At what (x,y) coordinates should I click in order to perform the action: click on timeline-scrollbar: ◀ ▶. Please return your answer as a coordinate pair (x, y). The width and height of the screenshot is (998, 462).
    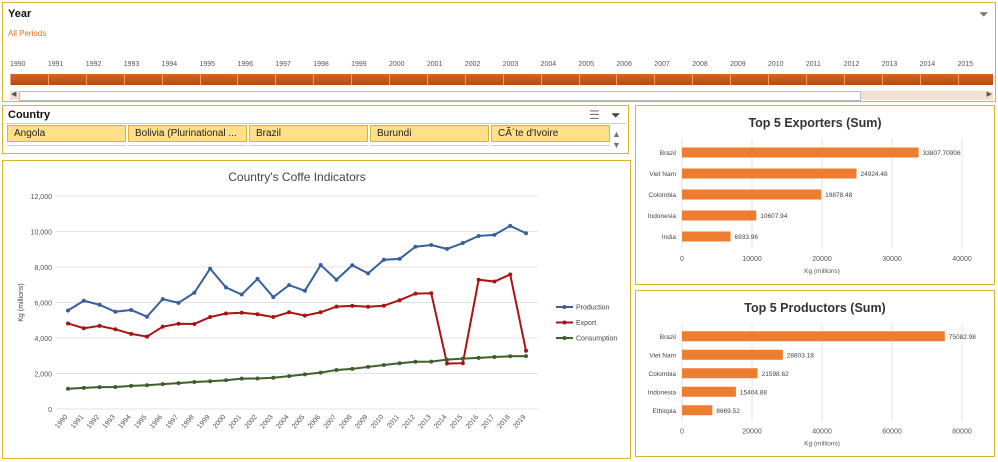
    Looking at the image, I should click on (501, 95).